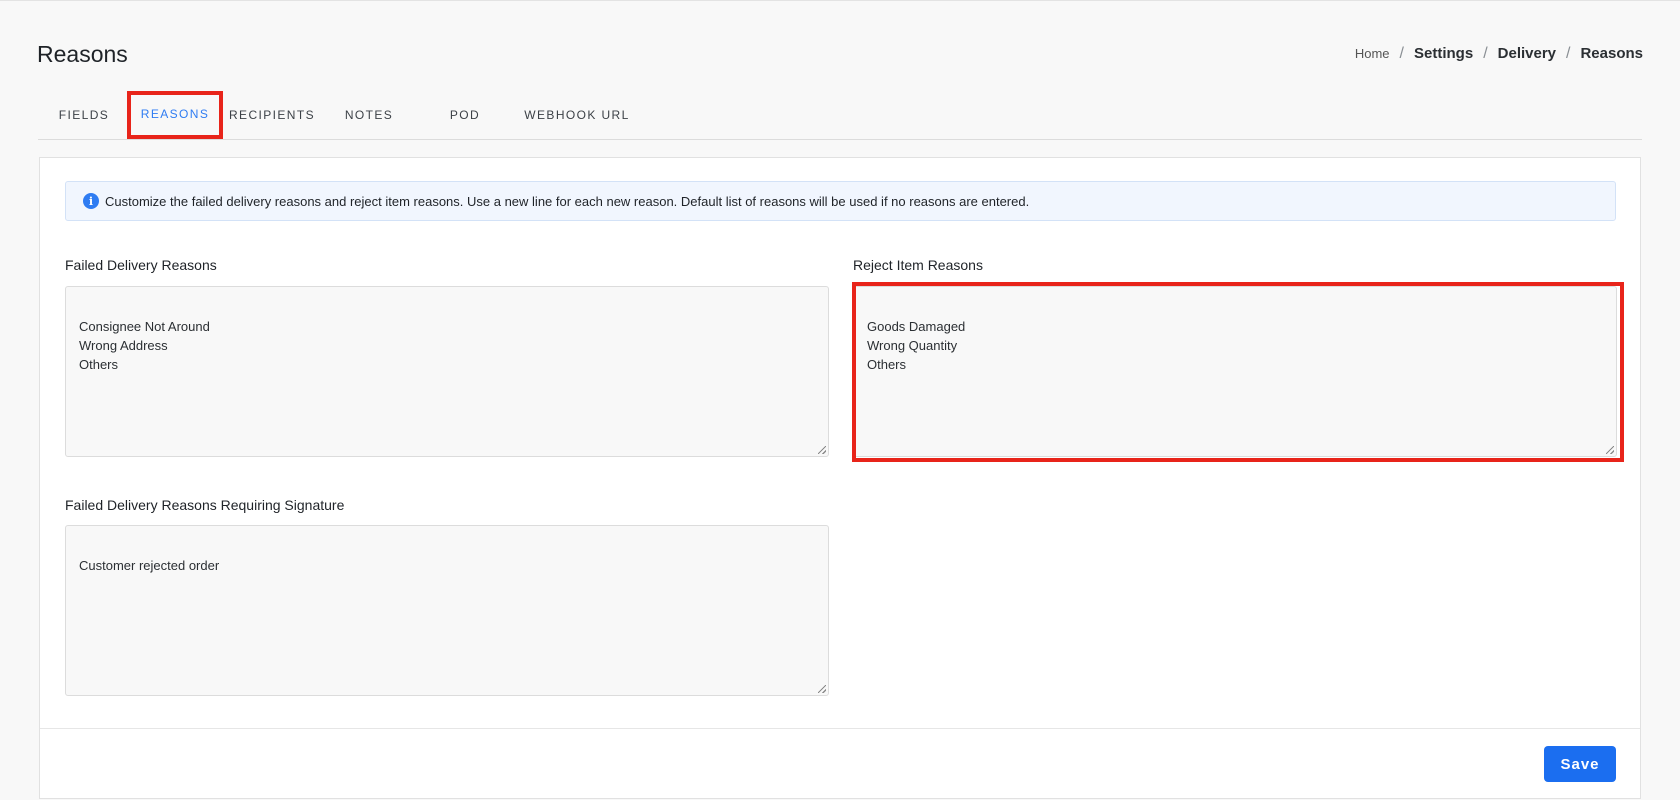  I want to click on breadcrumb: Home / Settings / Delivery / Reasons, so click(1499, 54).